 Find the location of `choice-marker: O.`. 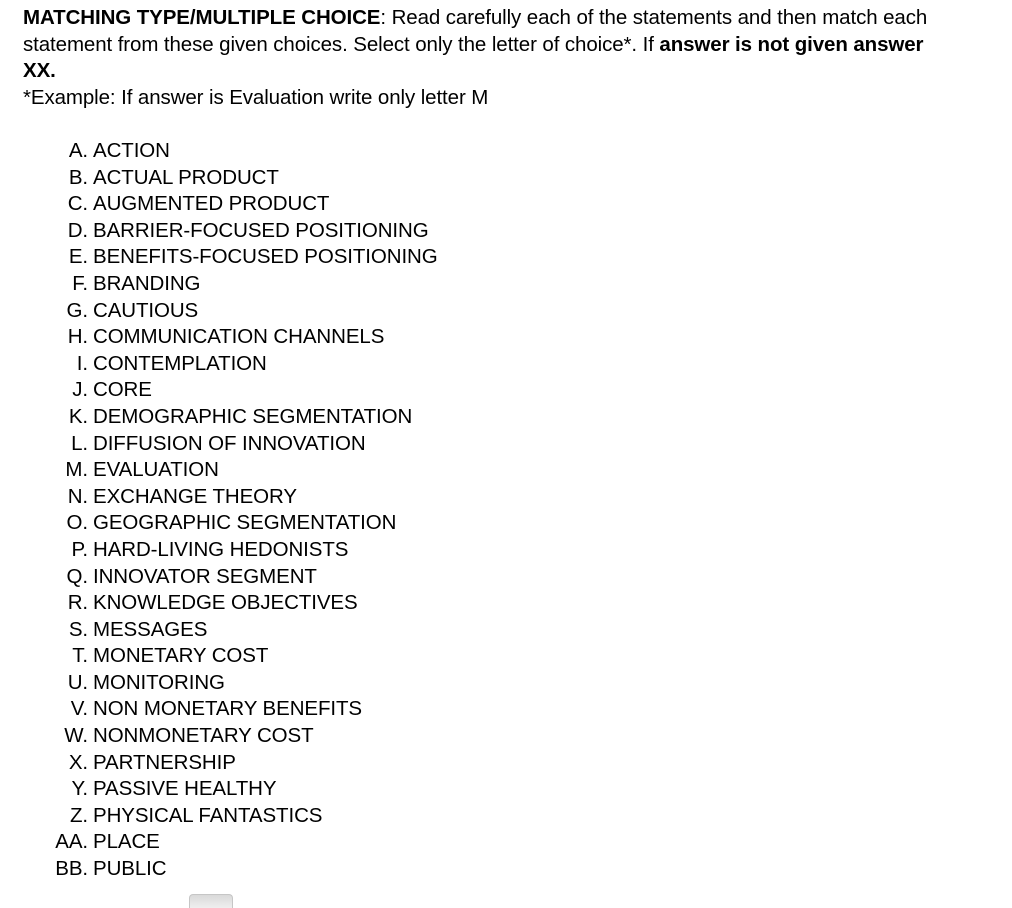

choice-marker: O. is located at coordinates (77, 523).